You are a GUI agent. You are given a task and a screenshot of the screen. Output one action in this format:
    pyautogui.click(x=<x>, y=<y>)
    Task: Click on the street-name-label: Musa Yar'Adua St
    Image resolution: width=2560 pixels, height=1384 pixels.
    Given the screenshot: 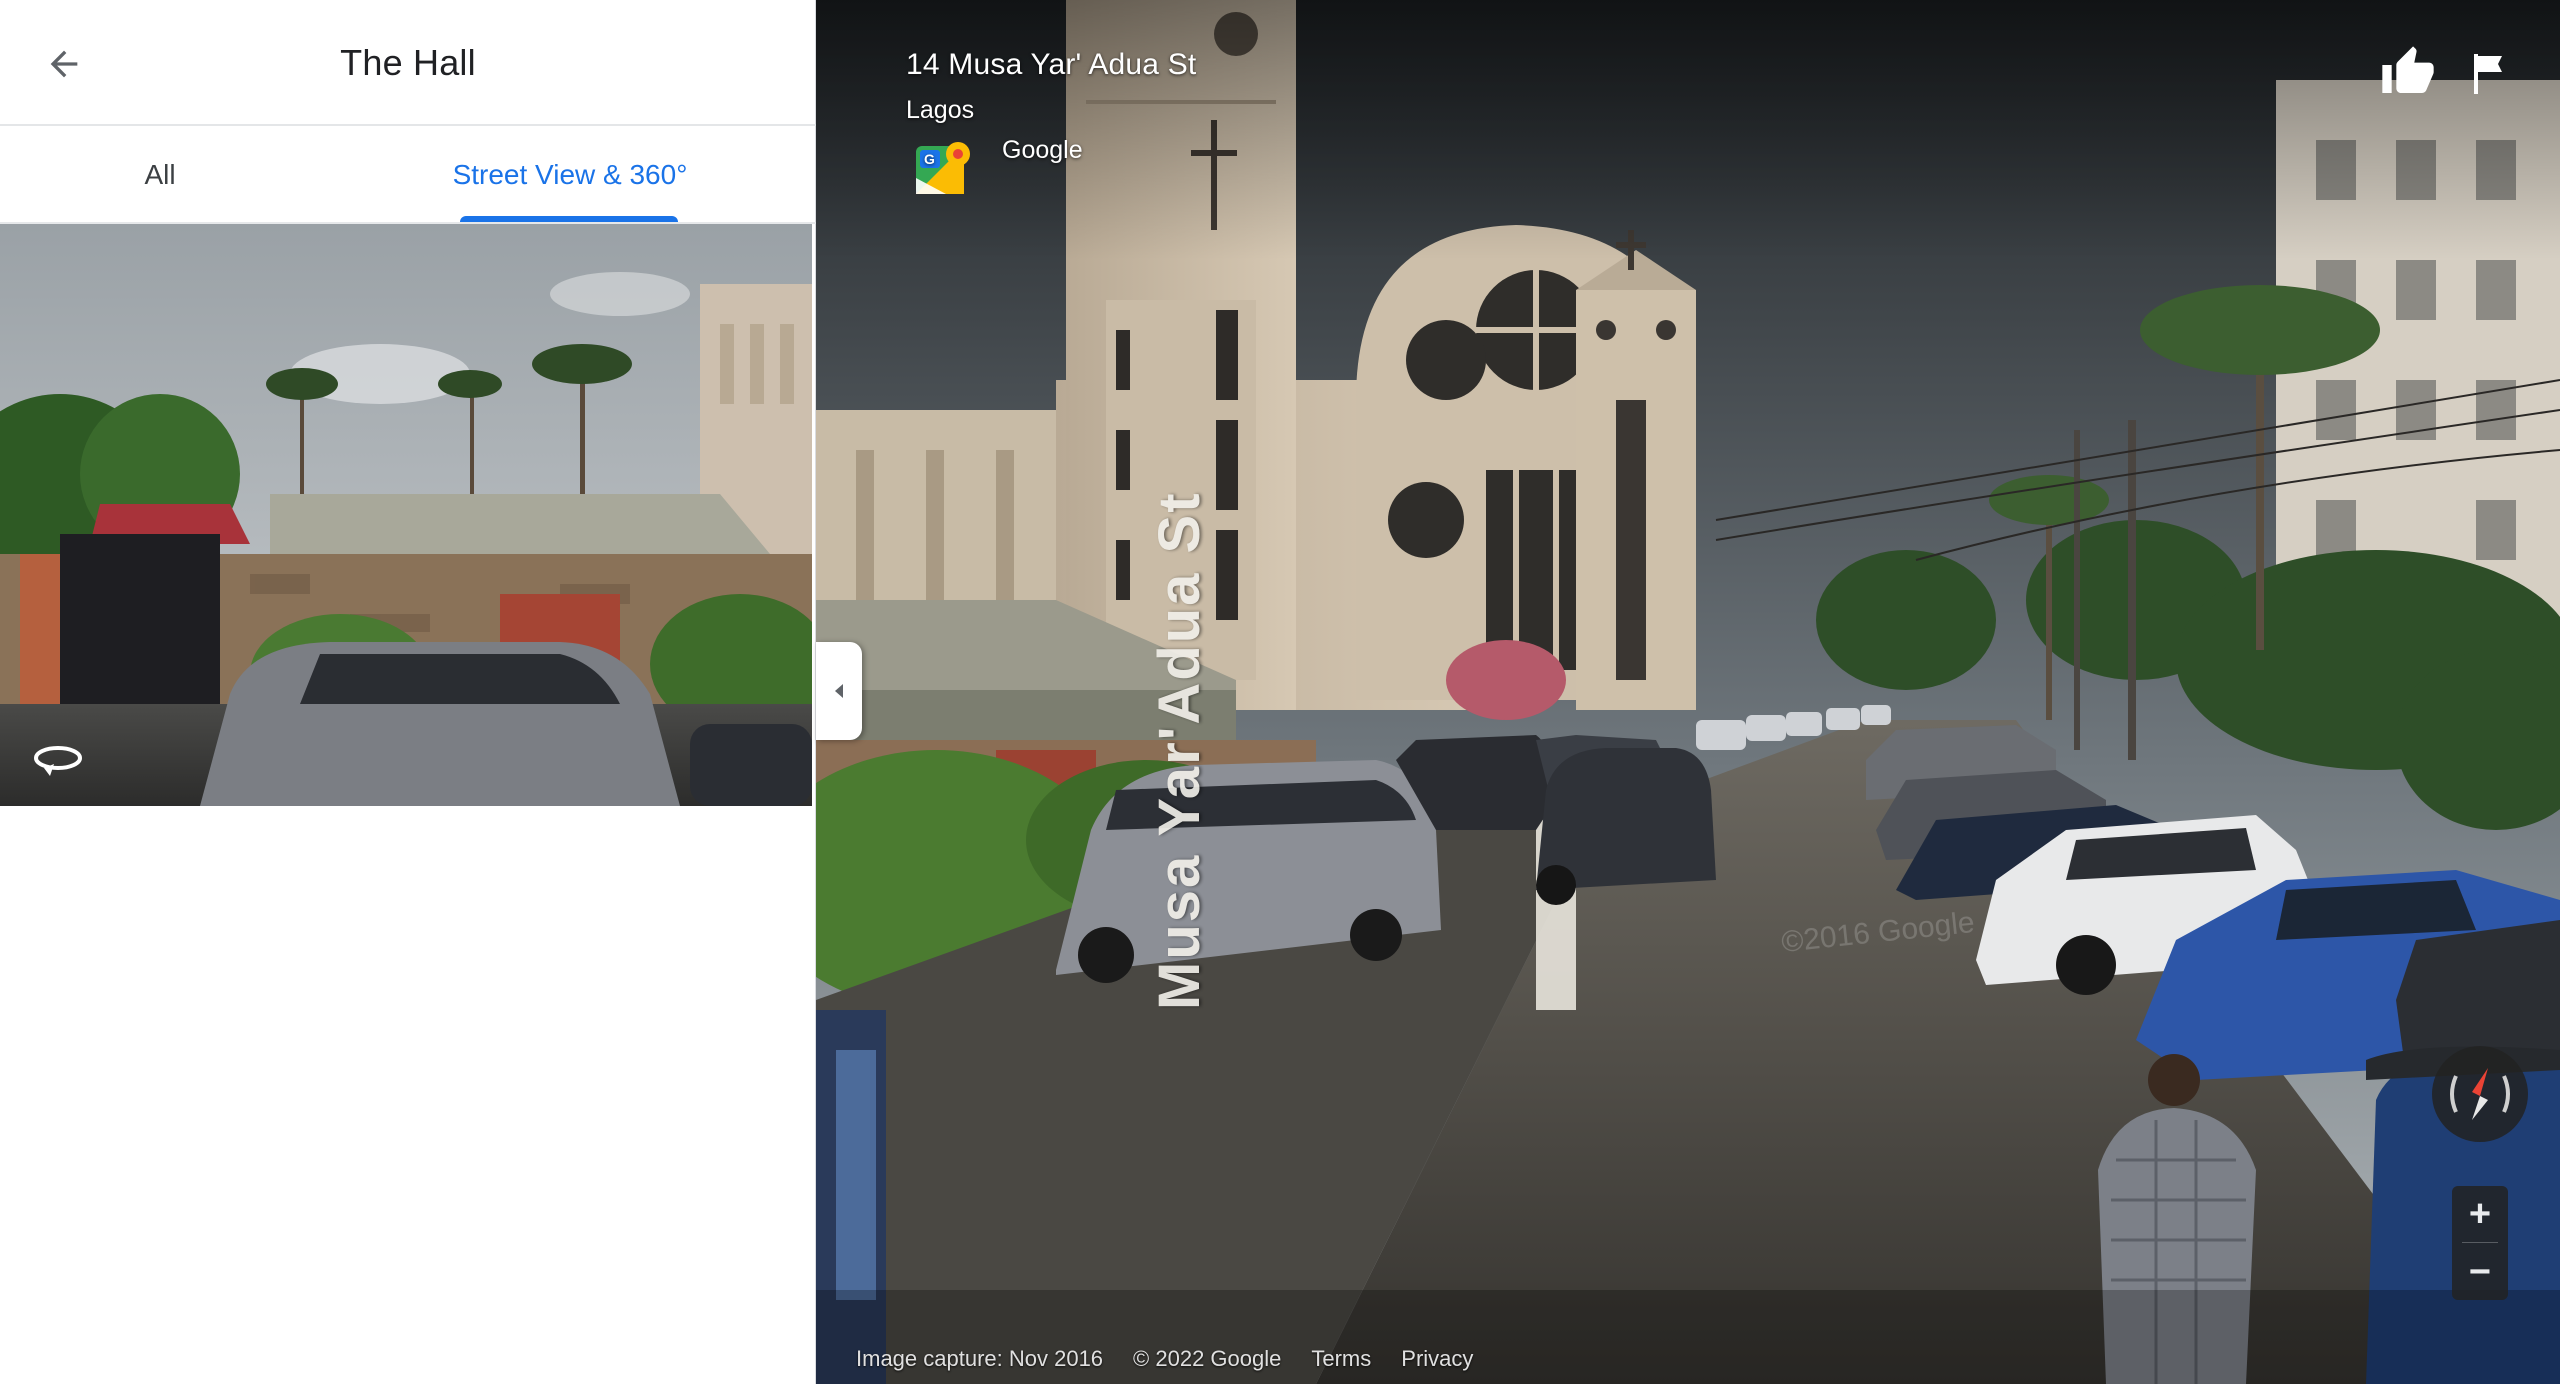 What is the action you would take?
    pyautogui.click(x=1179, y=750)
    